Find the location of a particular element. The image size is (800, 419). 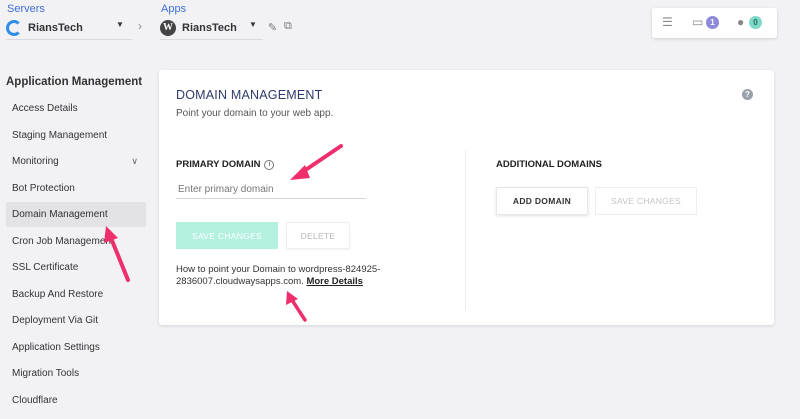

folder-icon: ▭ is located at coordinates (697, 22).